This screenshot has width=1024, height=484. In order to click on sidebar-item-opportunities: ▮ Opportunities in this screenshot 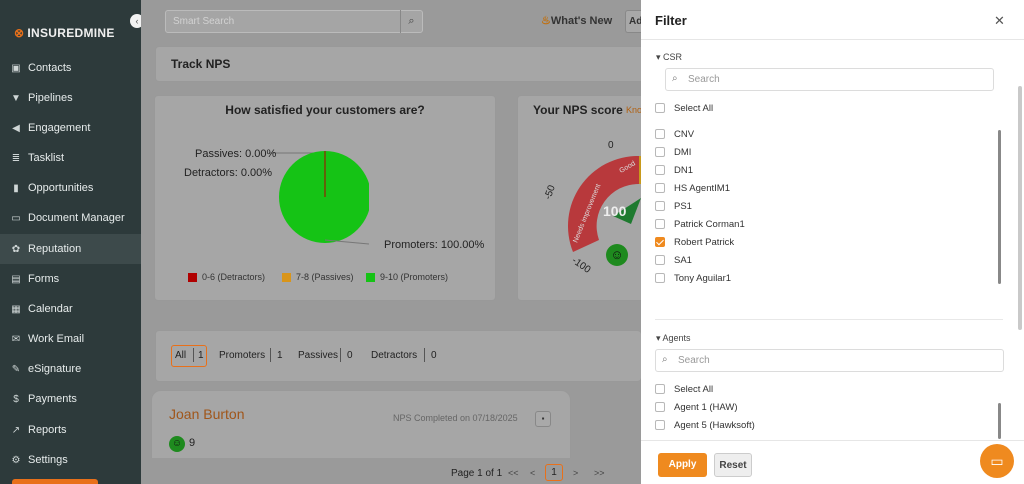, I will do `click(70, 188)`.